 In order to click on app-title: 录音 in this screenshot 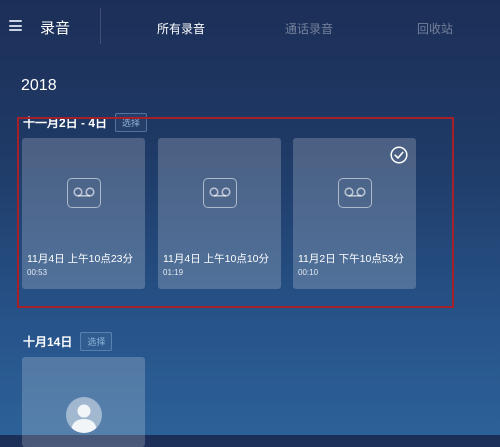, I will do `click(55, 28)`.